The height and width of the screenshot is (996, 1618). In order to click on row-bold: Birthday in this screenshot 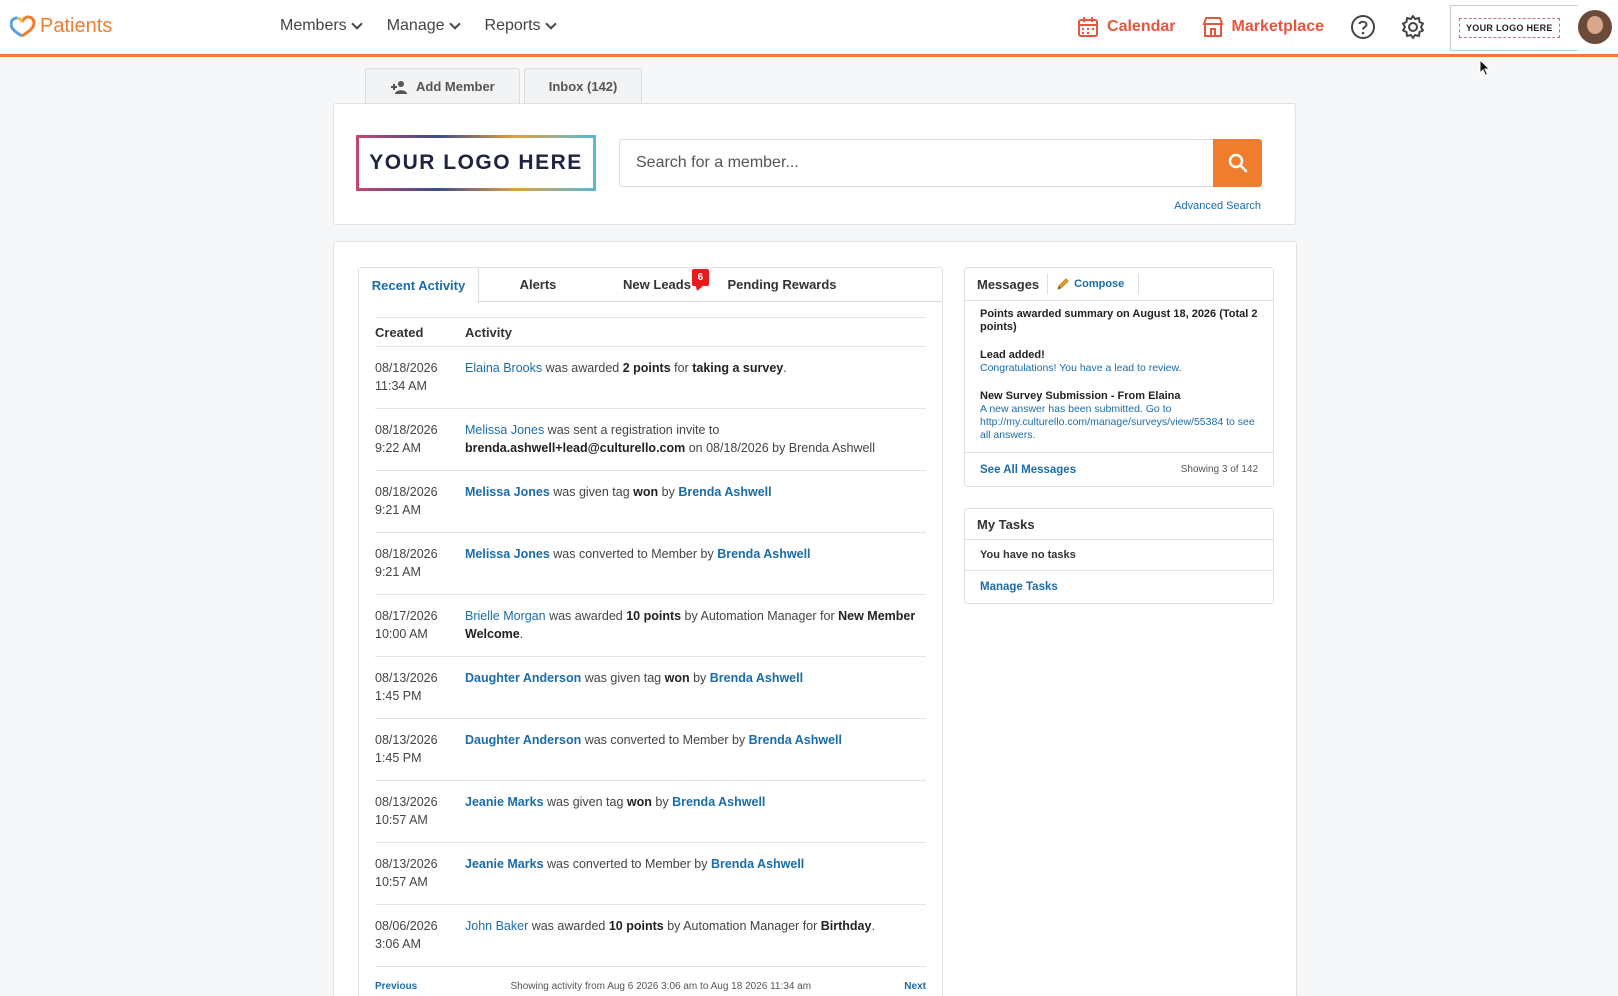, I will do `click(846, 926)`.